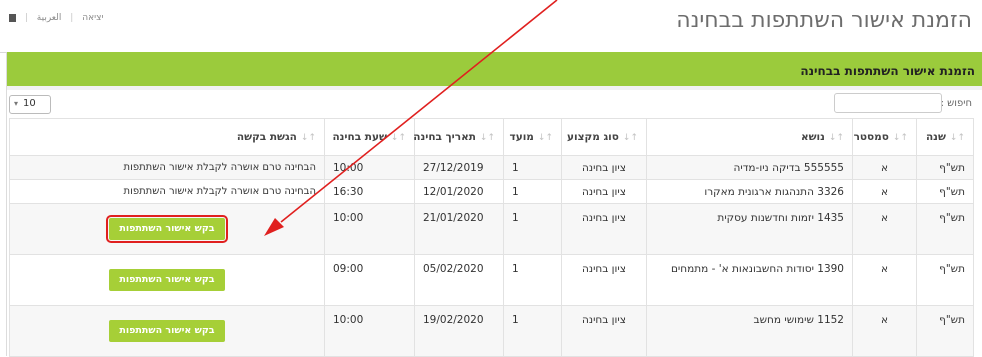 This screenshot has height=357, width=982. I want to click on column-header-type: ↑↓סוג מקצוע, so click(604, 137).